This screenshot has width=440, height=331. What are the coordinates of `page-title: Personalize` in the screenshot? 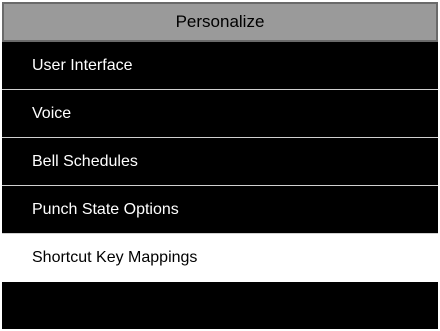 It's located at (220, 22).